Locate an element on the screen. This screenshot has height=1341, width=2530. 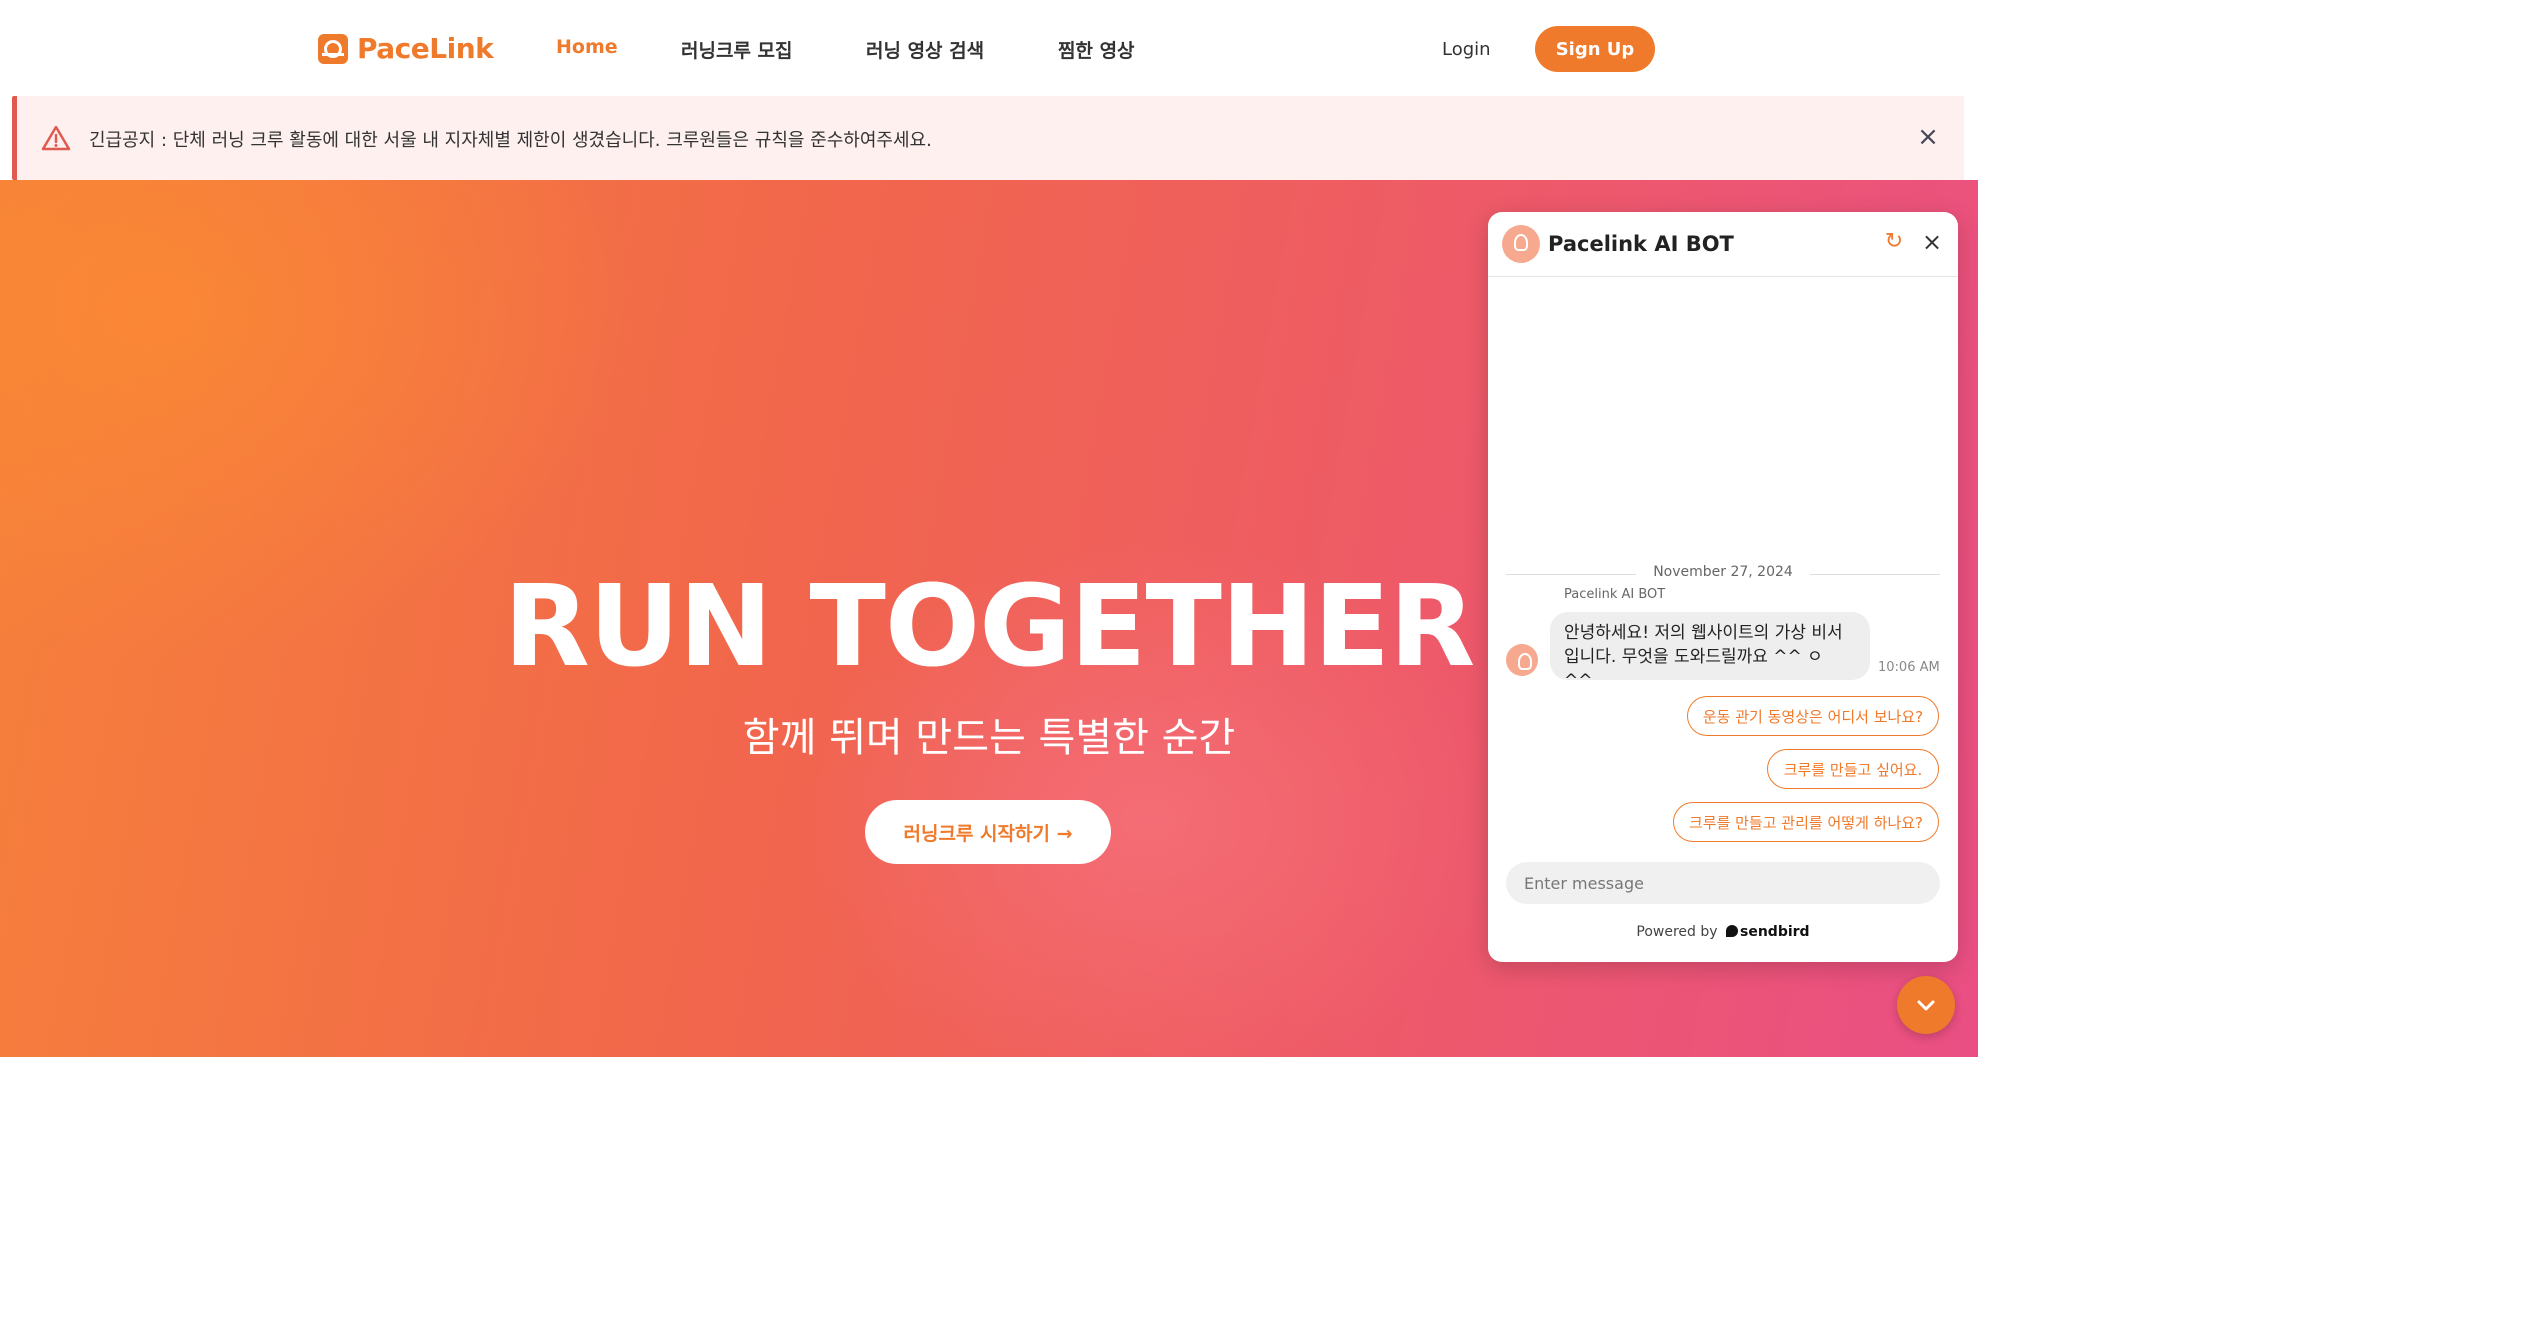
powered-by: Powered by sendbird is located at coordinates (1723, 932).